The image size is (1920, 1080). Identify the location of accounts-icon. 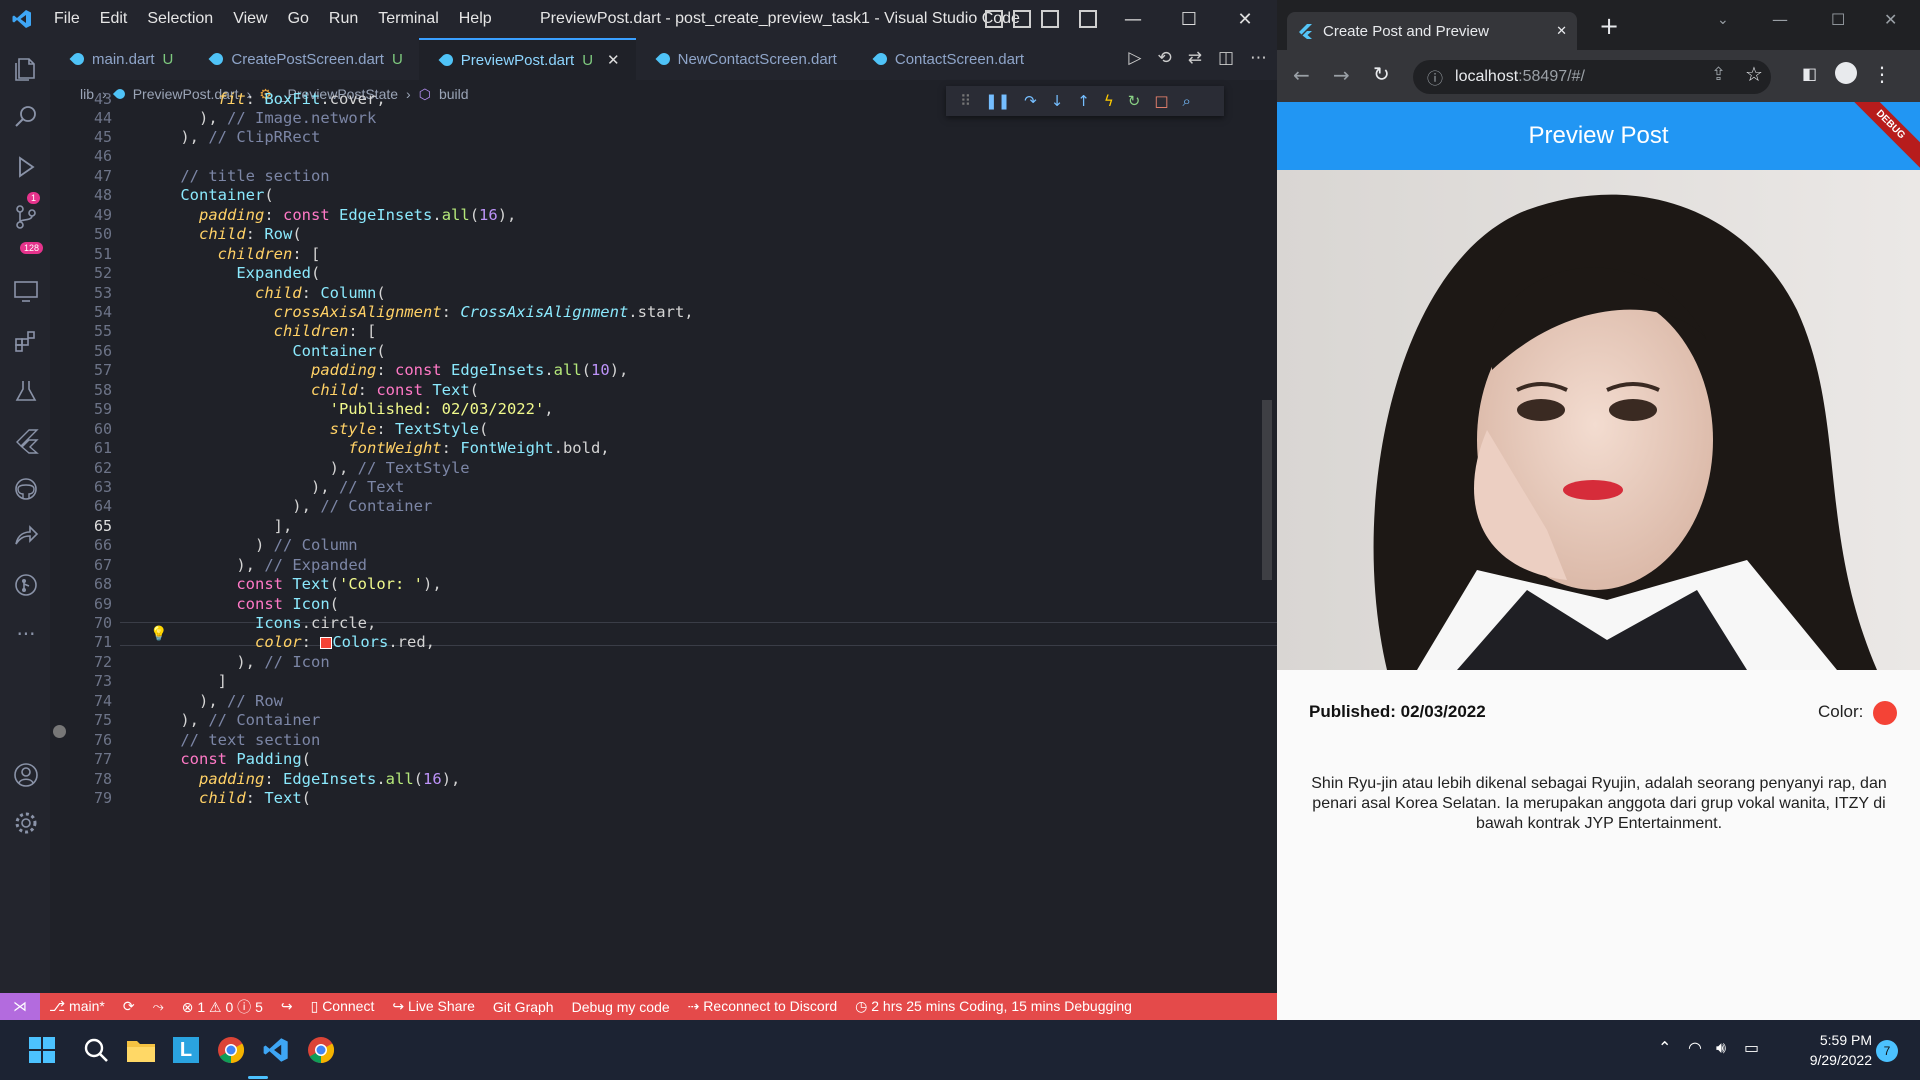
(26, 775).